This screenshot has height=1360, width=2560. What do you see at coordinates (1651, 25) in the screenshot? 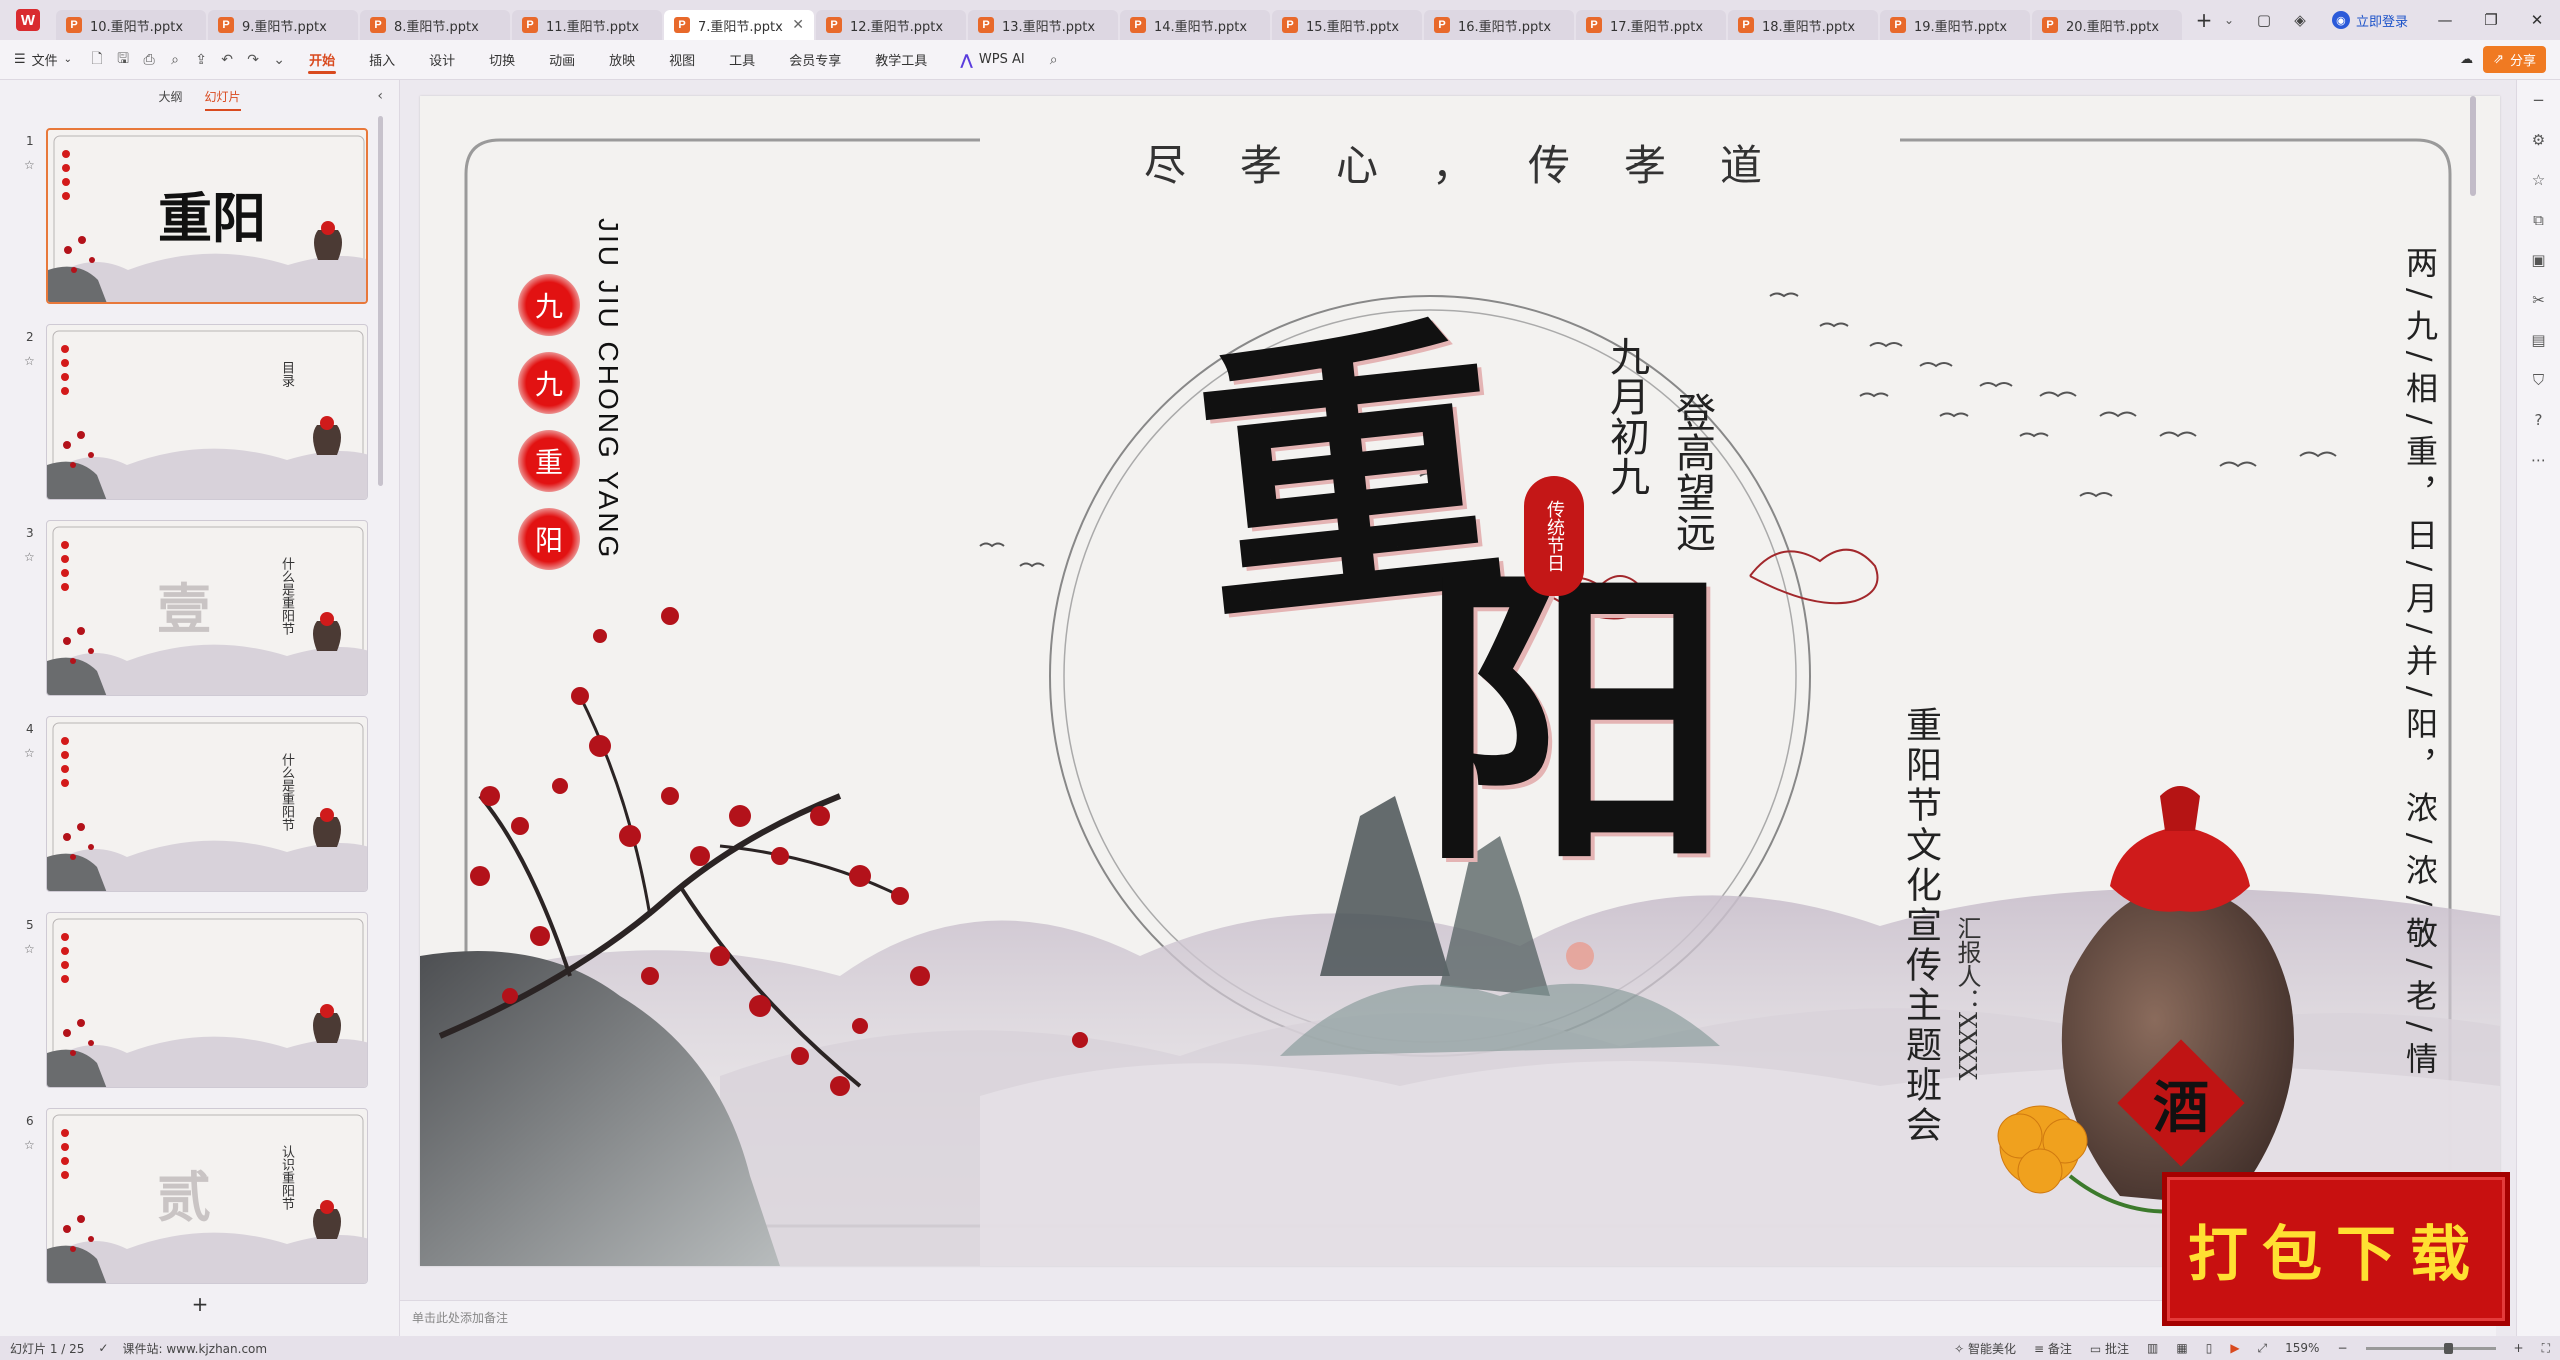
I see `document-tab: P 17.重阳节.pptx` at bounding box center [1651, 25].